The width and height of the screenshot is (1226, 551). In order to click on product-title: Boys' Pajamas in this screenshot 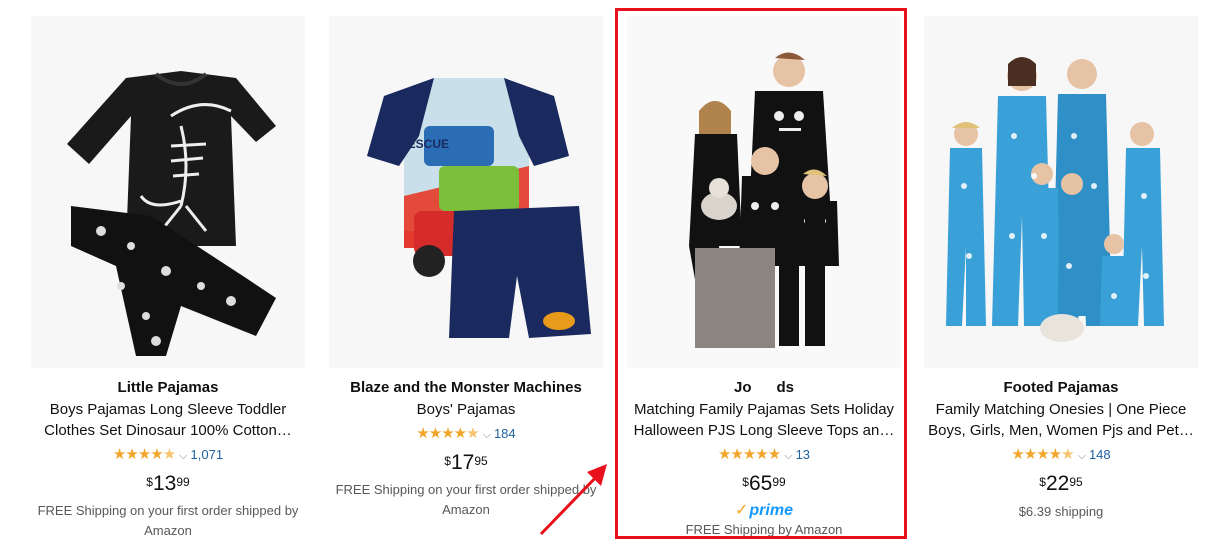, I will do `click(466, 409)`.